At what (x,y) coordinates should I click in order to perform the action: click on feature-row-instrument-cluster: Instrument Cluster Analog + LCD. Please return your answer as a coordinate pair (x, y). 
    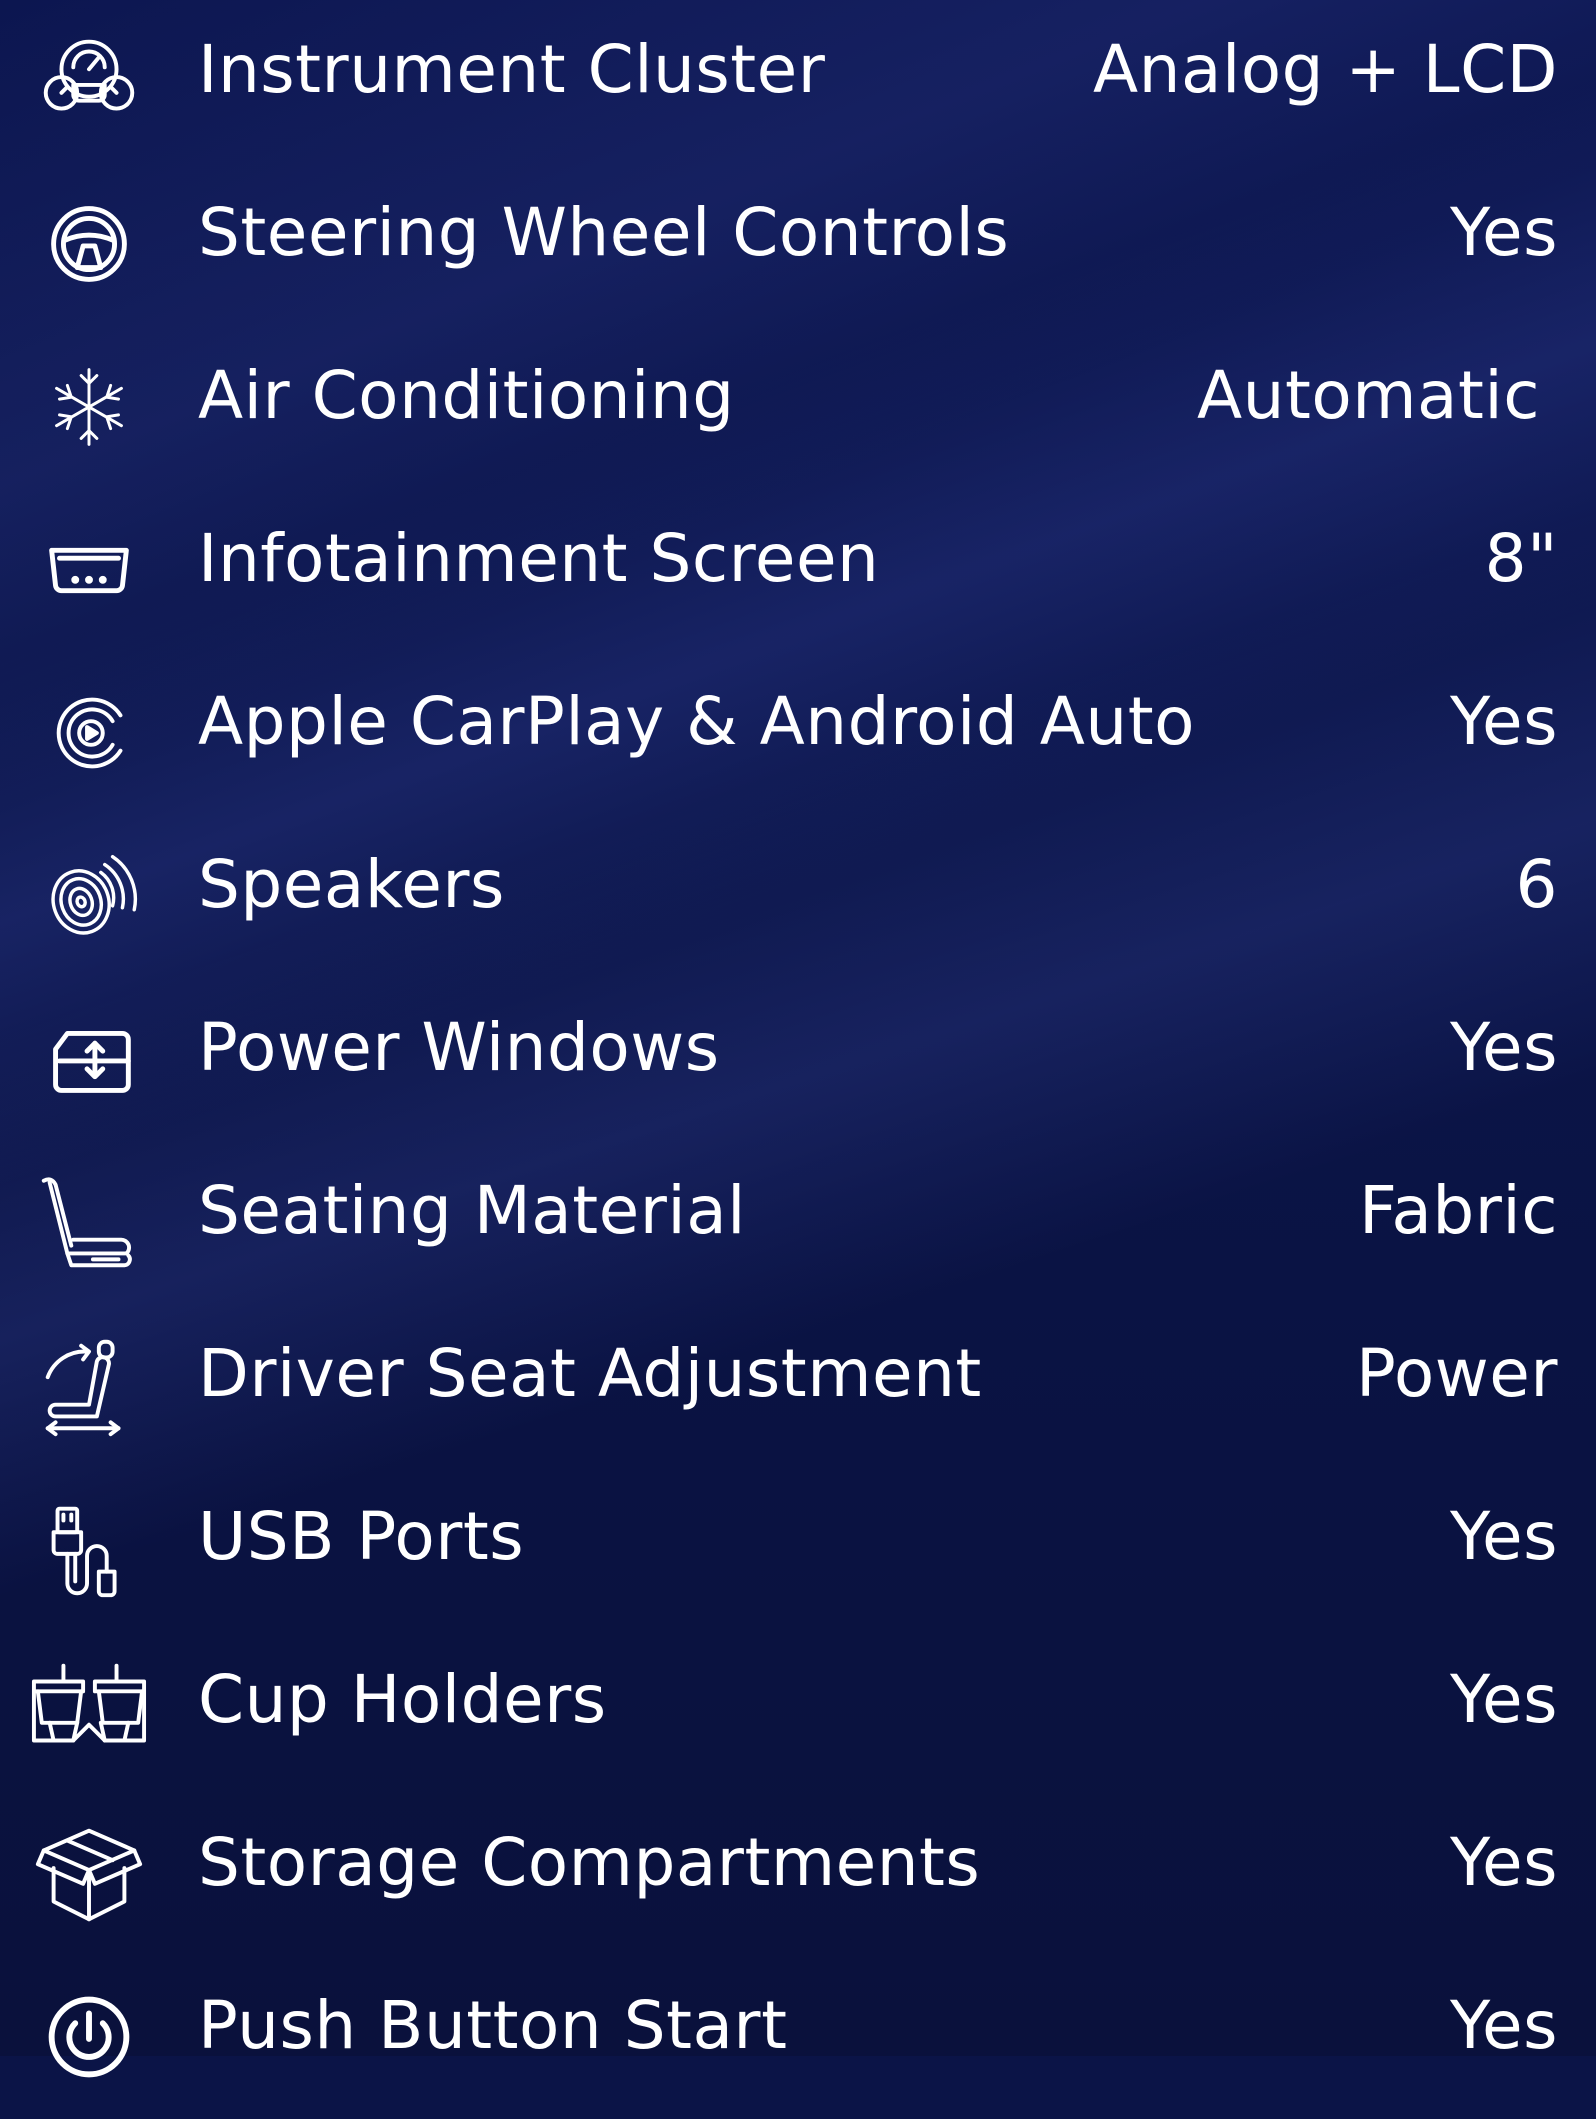
    Looking at the image, I should click on (798, 81).